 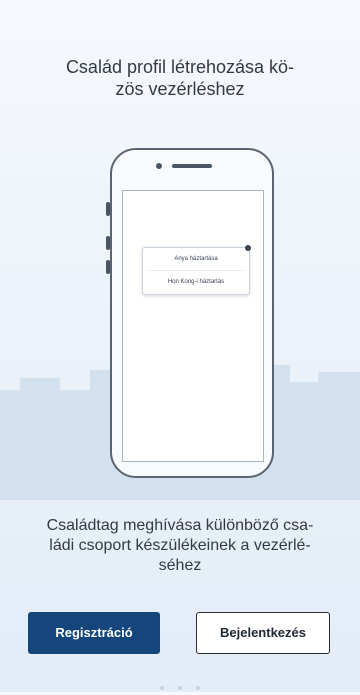 What do you see at coordinates (196, 282) in the screenshot?
I see `dropdown-option: Hon Kong-i háztartás` at bounding box center [196, 282].